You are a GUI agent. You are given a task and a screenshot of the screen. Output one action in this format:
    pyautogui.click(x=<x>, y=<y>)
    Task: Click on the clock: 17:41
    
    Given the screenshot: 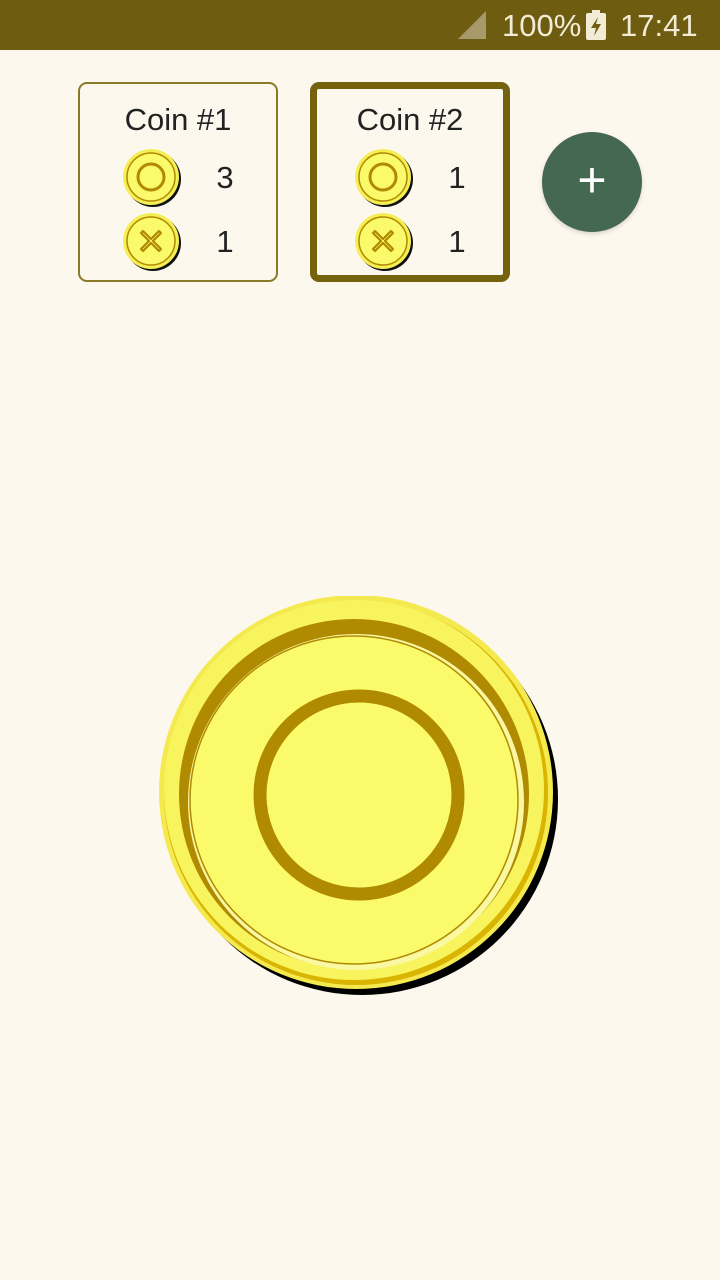 What is the action you would take?
    pyautogui.click(x=659, y=25)
    